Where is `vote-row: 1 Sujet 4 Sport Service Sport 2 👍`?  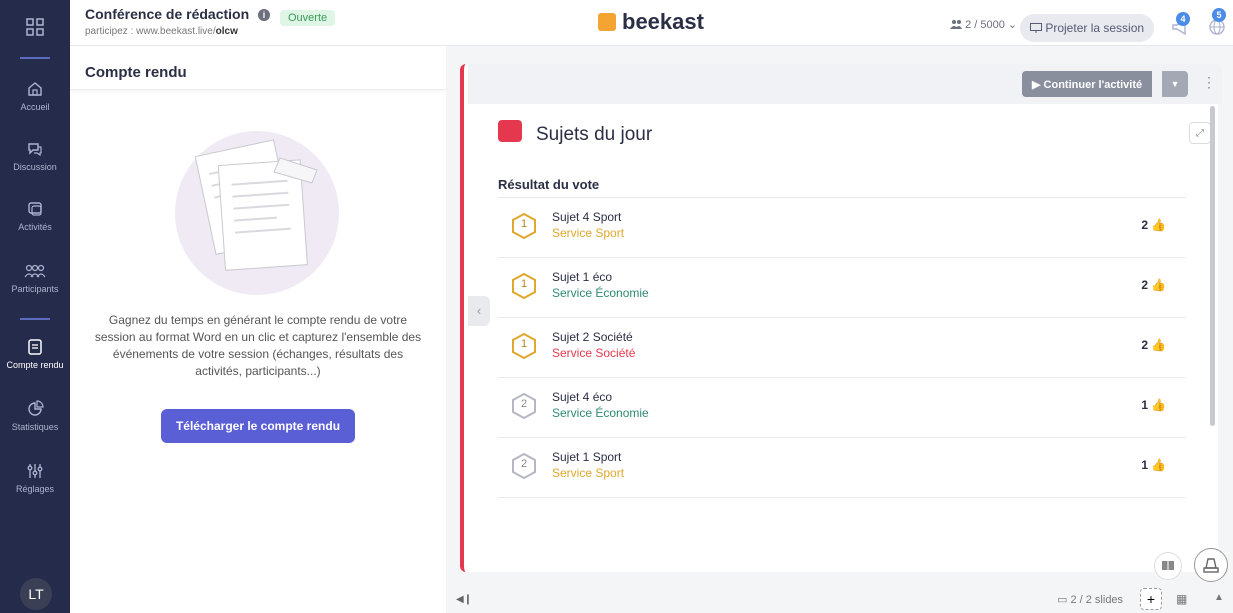 vote-row: 1 Sujet 4 Sport Service Sport 2 👍 is located at coordinates (842, 228).